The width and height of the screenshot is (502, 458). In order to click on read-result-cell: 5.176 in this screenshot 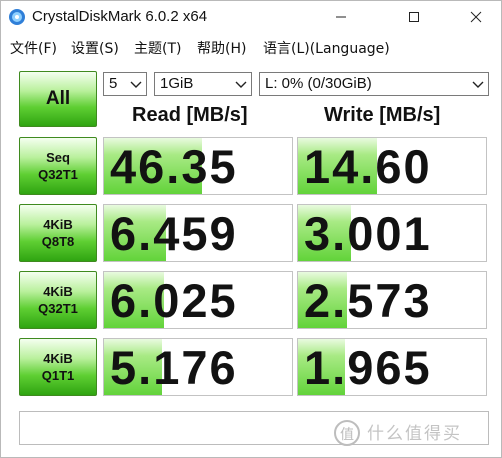, I will do `click(198, 367)`.